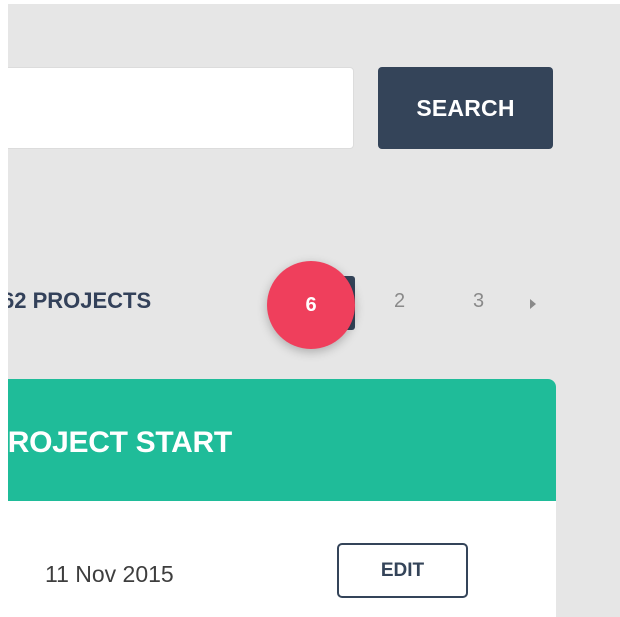 This screenshot has height=617, width=620. I want to click on project-start-date: 11 Nov 2015, so click(109, 574).